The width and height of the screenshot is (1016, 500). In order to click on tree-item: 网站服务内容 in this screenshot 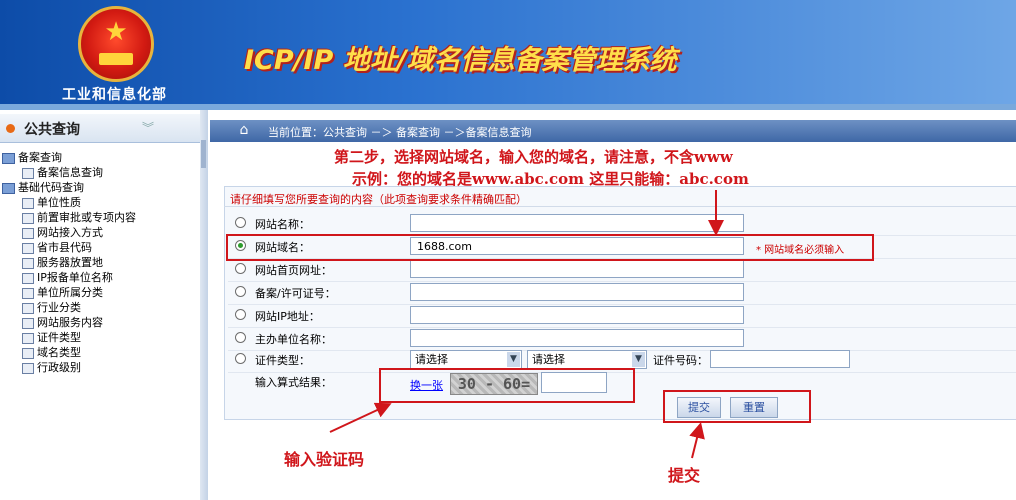, I will do `click(62, 322)`.